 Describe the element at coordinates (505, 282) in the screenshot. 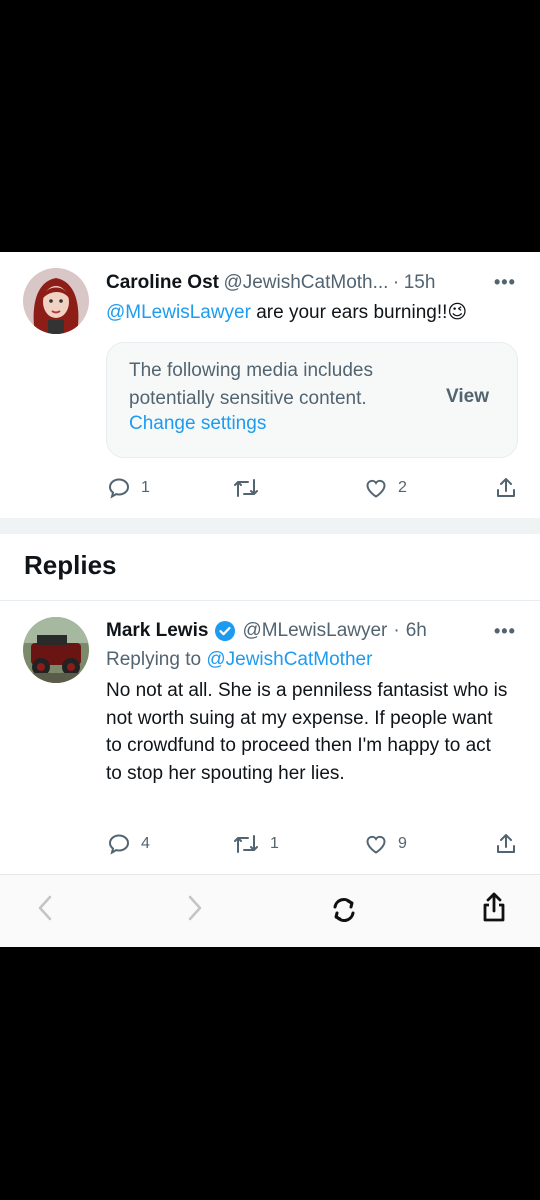

I see `more-icon: •••` at that location.